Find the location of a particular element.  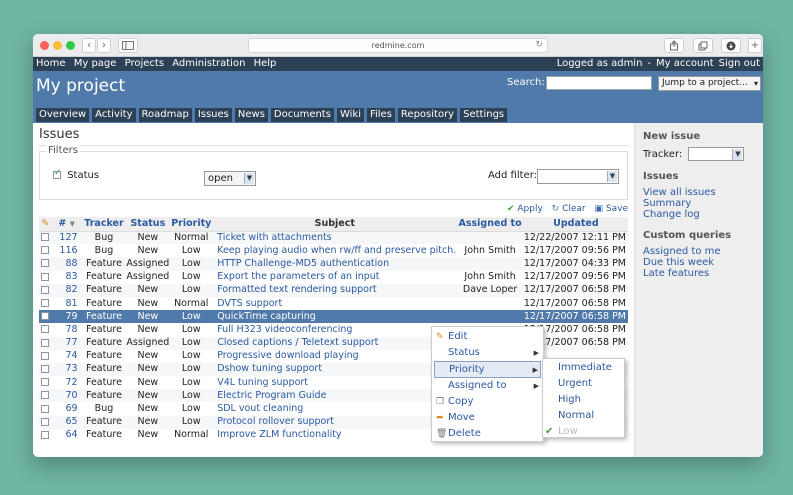

priority-urgent: Urgent is located at coordinates (583, 384).